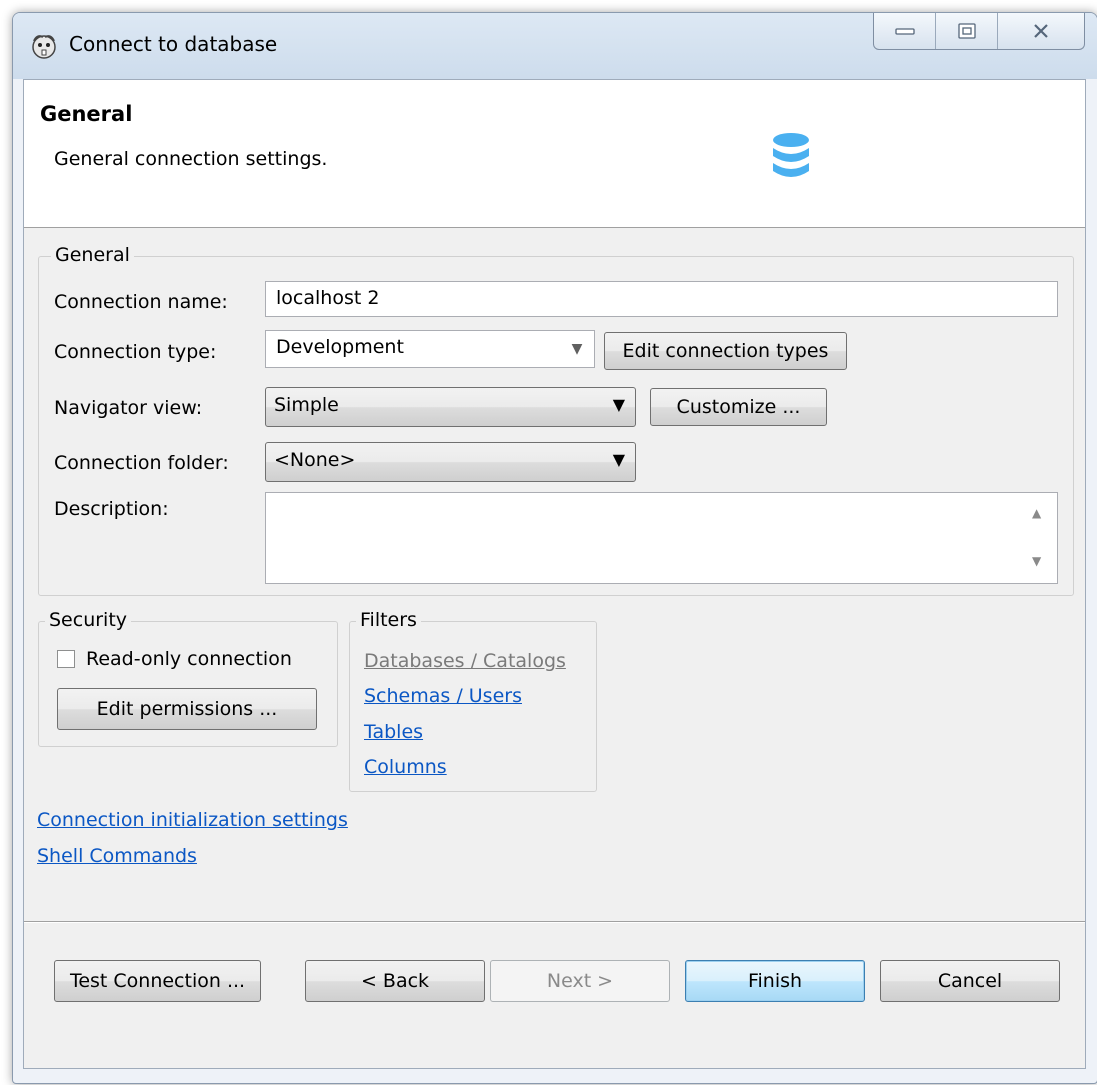  What do you see at coordinates (554, 922) in the screenshot?
I see `footer-separator` at bounding box center [554, 922].